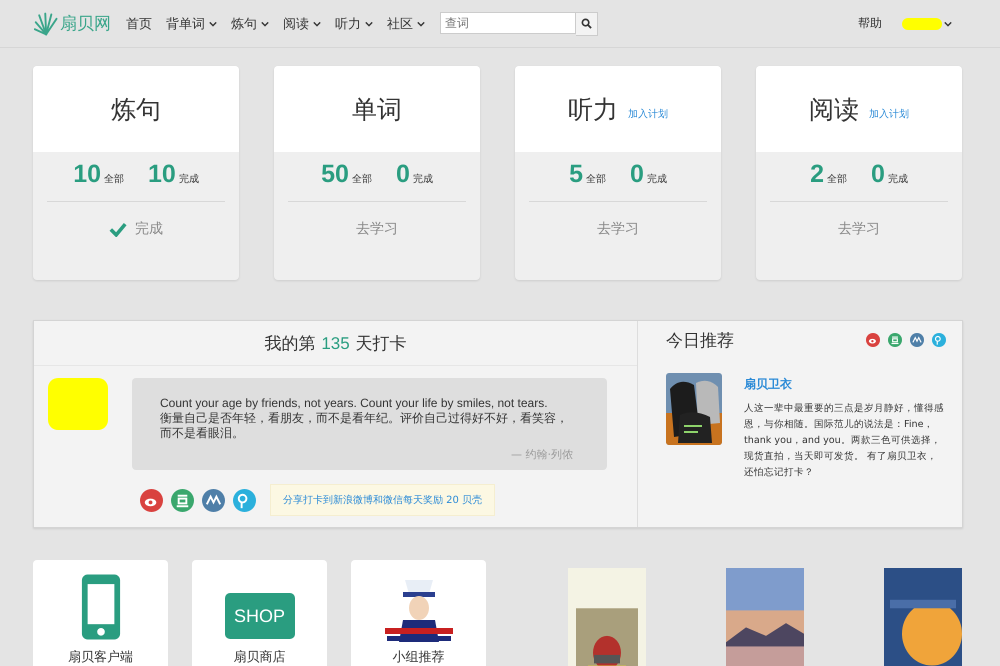 This screenshot has width=1000, height=666. What do you see at coordinates (335, 343) in the screenshot?
I see `checkin-title: 我的第 135 天打卡` at bounding box center [335, 343].